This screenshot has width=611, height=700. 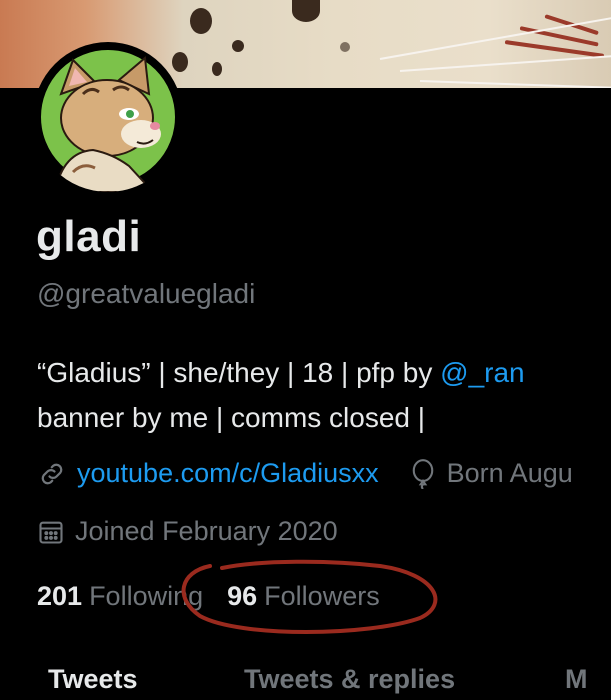 What do you see at coordinates (482, 372) in the screenshot?
I see `bio-mention-link: @_ran` at bounding box center [482, 372].